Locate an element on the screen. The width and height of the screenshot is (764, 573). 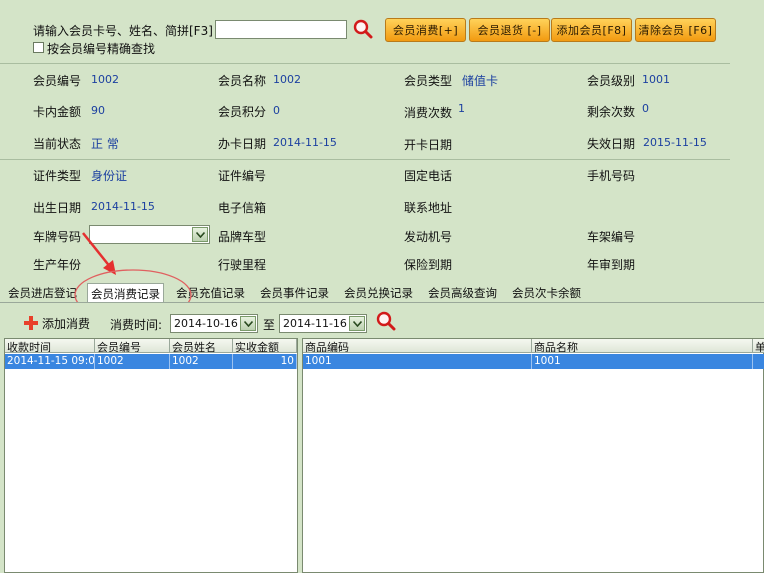
table-cell: 10 is located at coordinates (265, 361).